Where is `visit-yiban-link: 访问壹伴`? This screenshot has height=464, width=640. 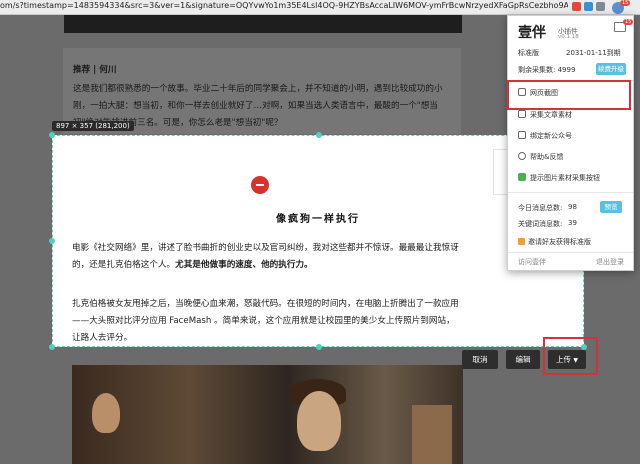 visit-yiban-link: 访问壹伴 is located at coordinates (532, 262).